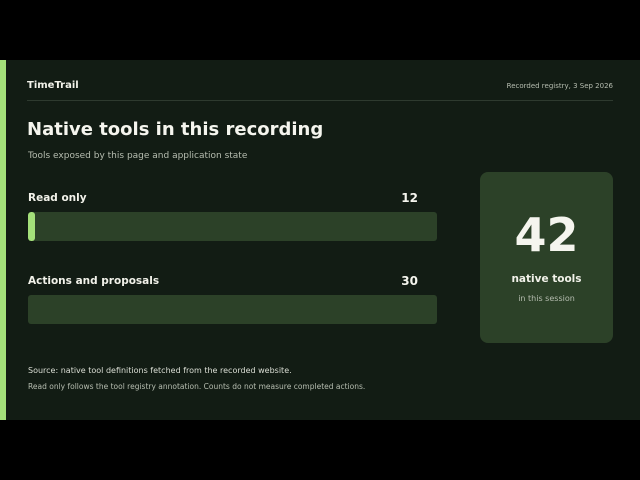 This screenshot has height=480, width=640. What do you see at coordinates (559, 86) in the screenshot?
I see `record-info: Recorded registry, 3 Sep 2026` at bounding box center [559, 86].